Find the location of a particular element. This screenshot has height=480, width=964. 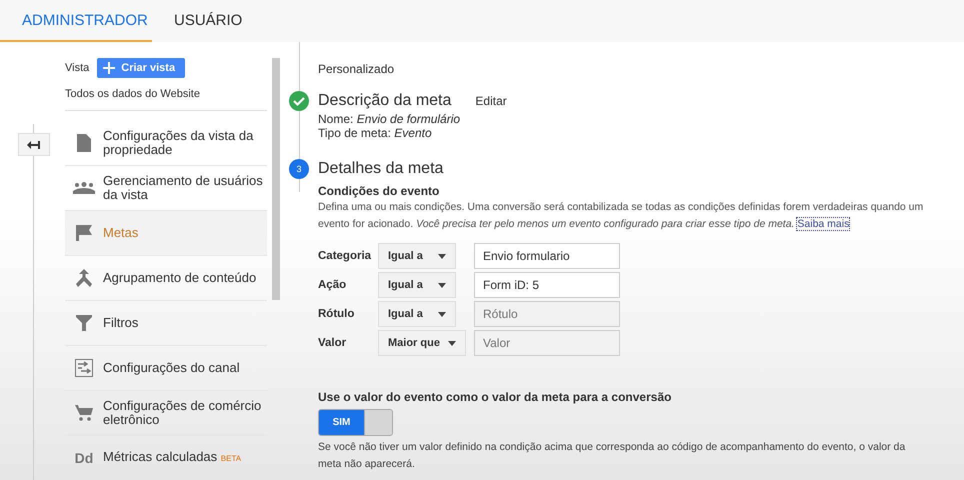

sidebar-item: Configurações da vista da propriedade is located at coordinates (166, 143).